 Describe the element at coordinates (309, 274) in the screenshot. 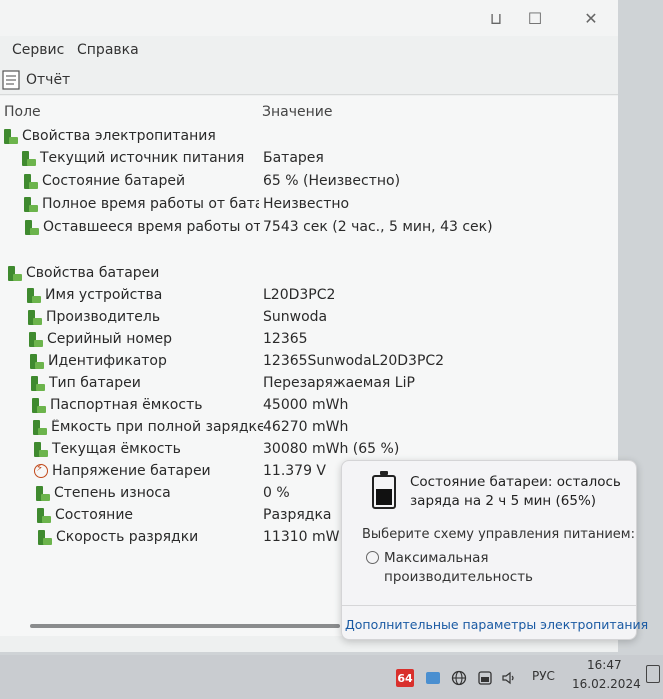

I see `group-row-battery: Свойства батареи` at that location.